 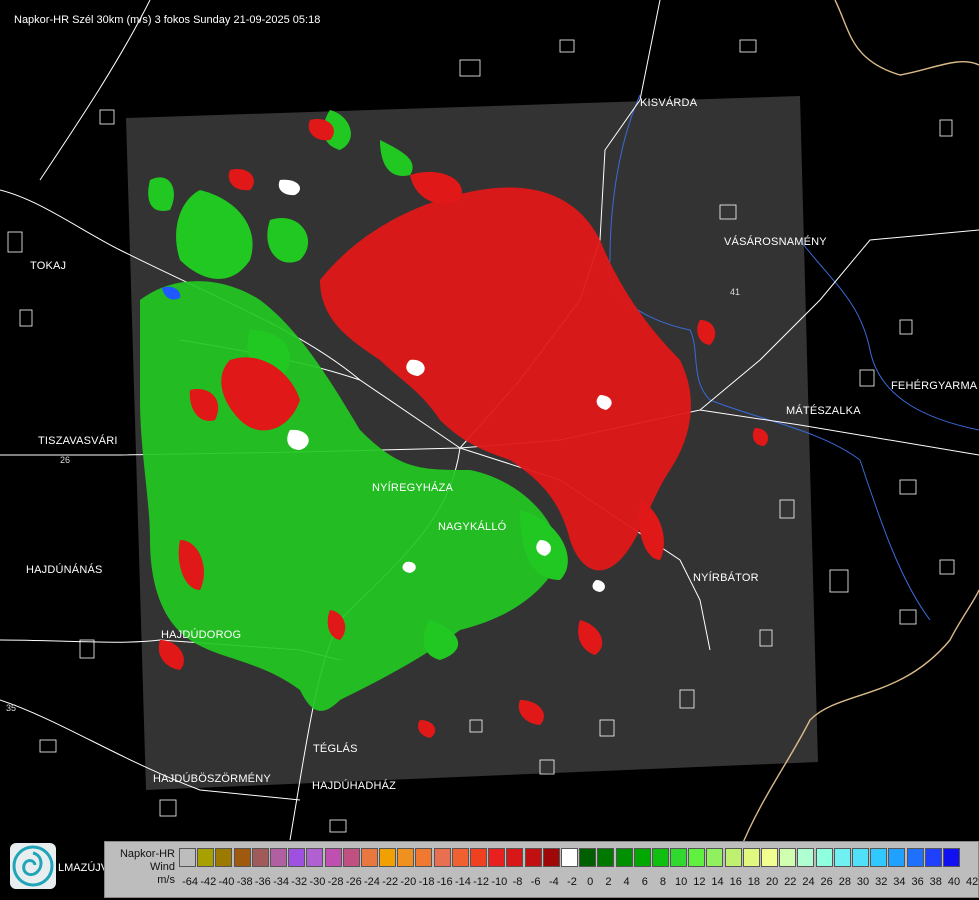 What do you see at coordinates (499, 882) in the screenshot?
I see `legend-tick-label: -10` at bounding box center [499, 882].